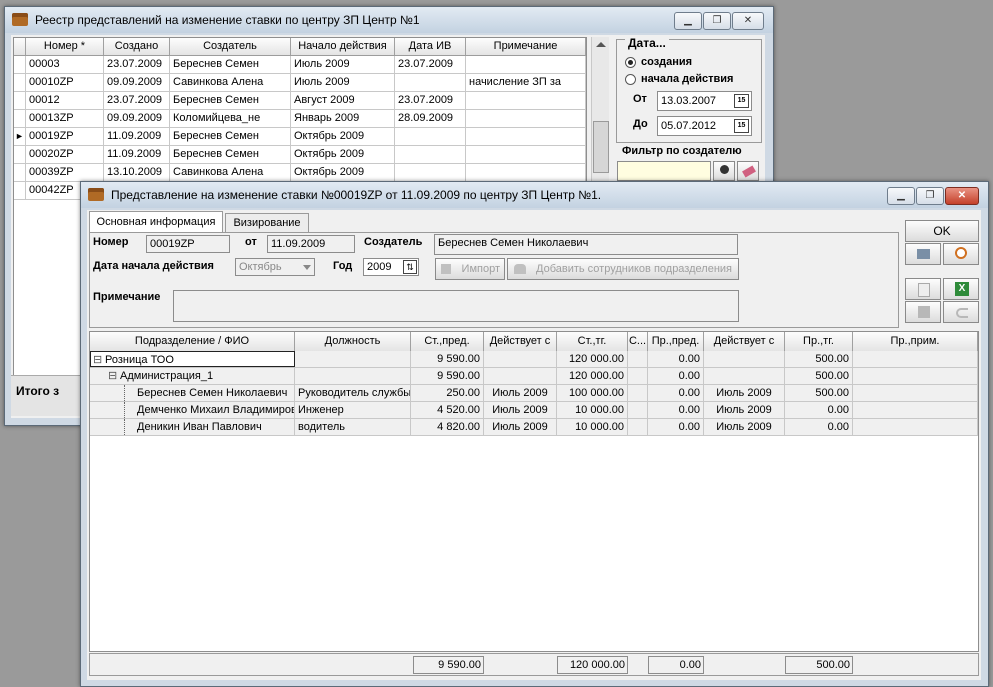  I want to click on send-icon, so click(923, 254).